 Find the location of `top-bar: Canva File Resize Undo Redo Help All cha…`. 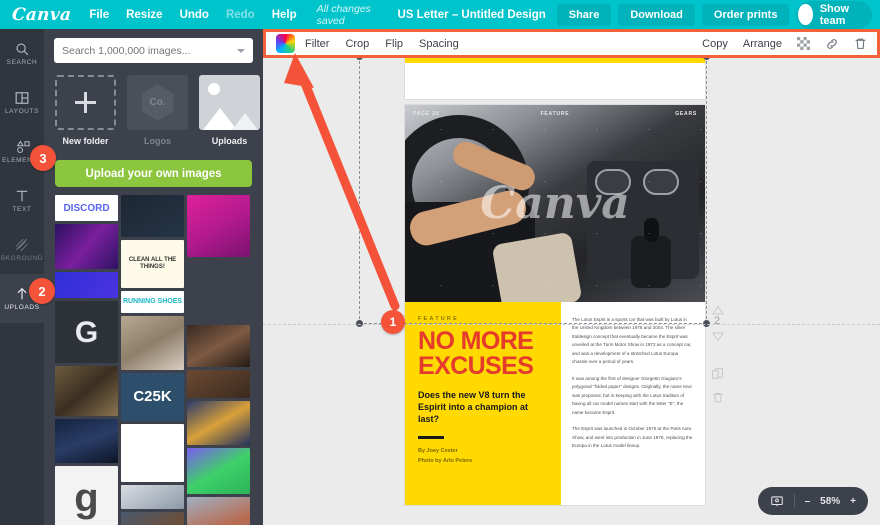

top-bar: Canva File Resize Undo Redo Help All cha… is located at coordinates (440, 14).